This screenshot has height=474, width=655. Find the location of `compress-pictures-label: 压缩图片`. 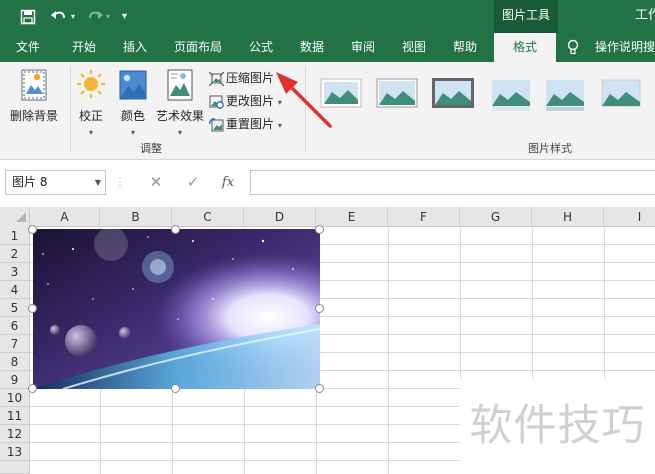

compress-pictures-label: 压缩图片 is located at coordinates (250, 78).